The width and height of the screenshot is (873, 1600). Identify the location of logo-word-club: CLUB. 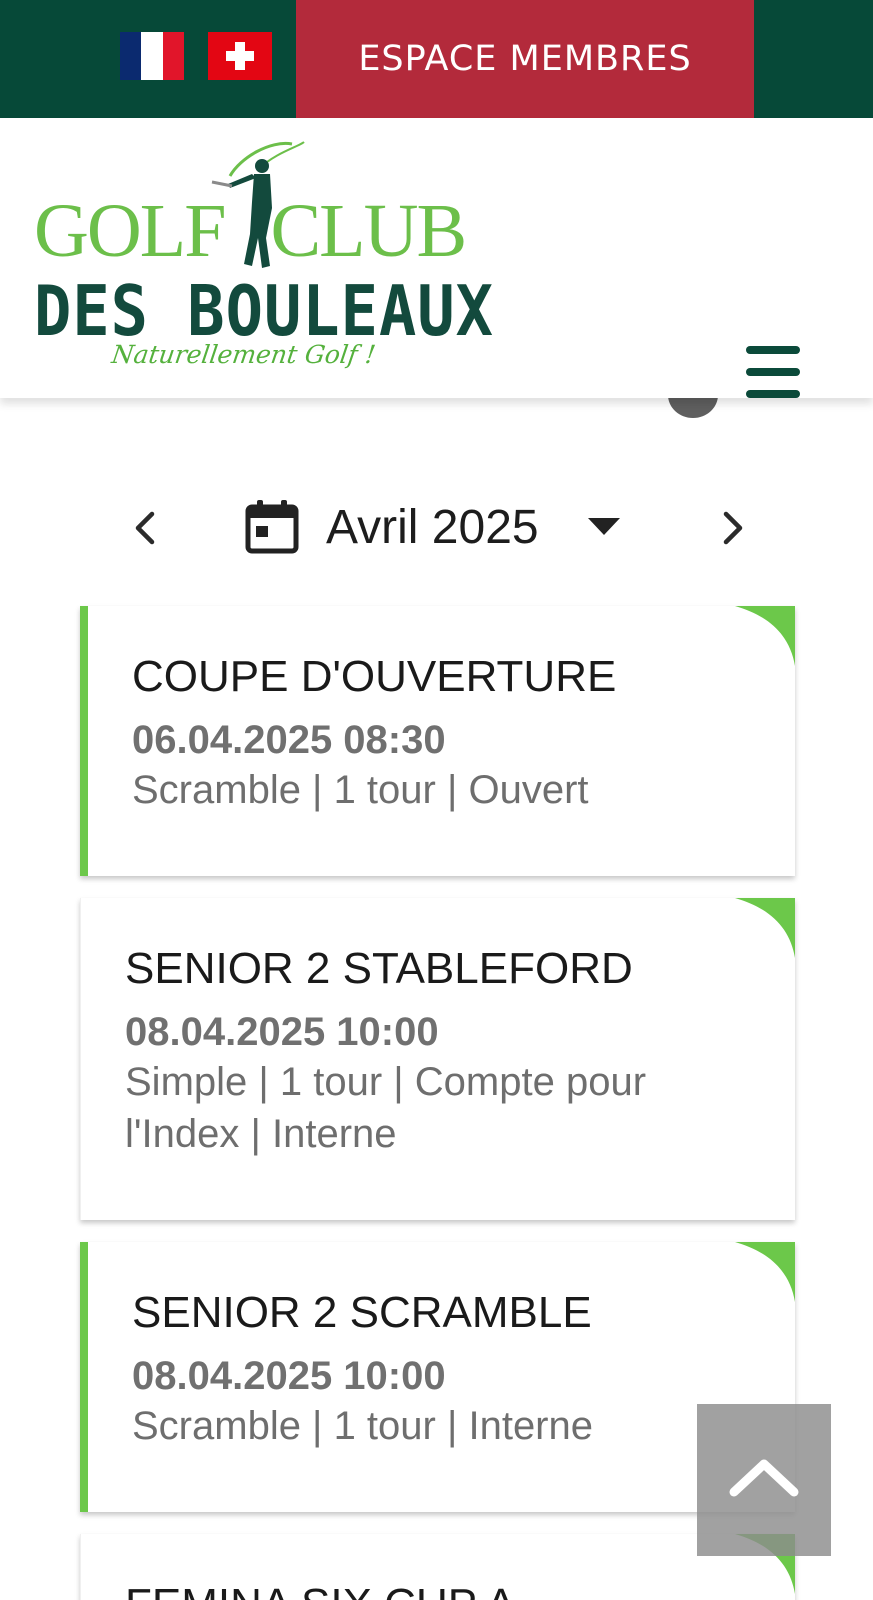
(368, 231).